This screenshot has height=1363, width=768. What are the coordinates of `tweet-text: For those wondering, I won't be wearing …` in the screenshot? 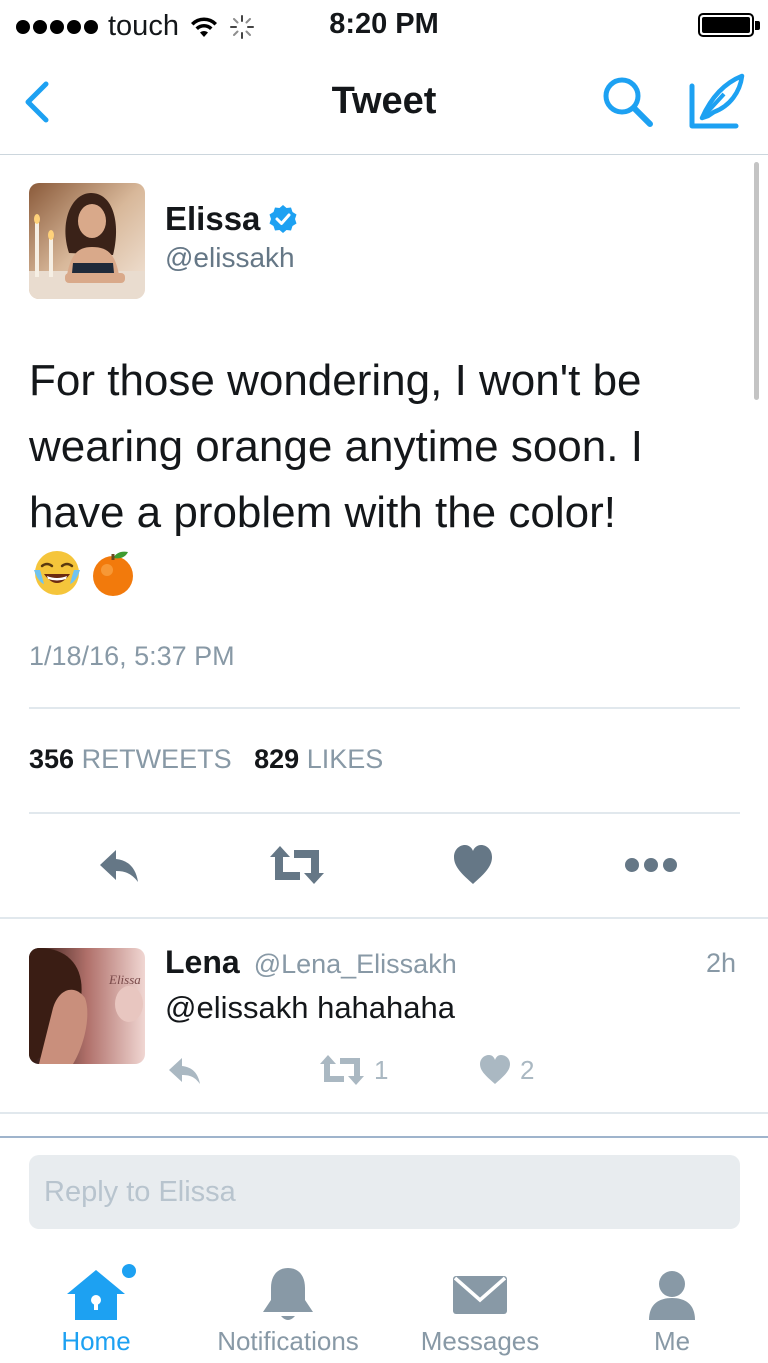 It's located at (336, 446).